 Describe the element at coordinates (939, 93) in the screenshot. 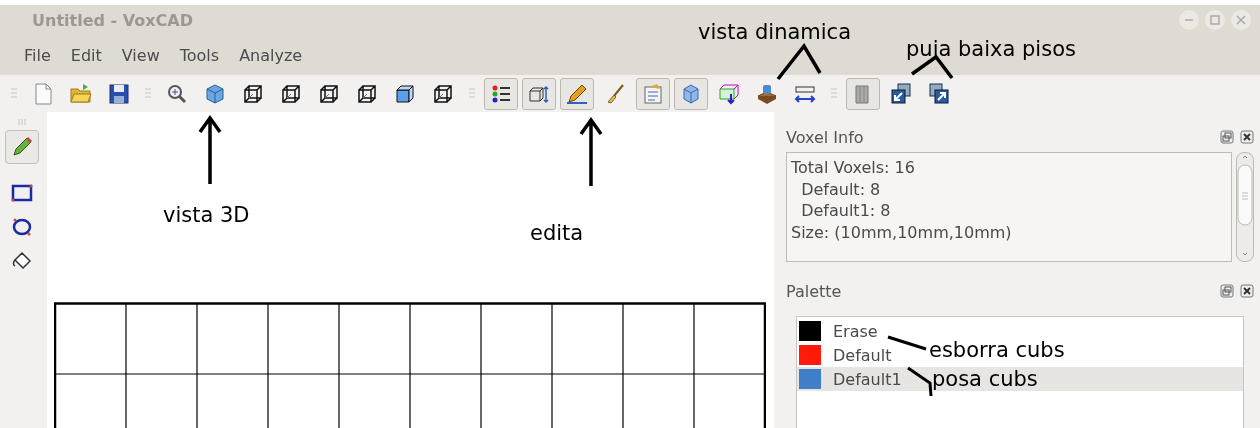

I see `layer-up-icon` at that location.